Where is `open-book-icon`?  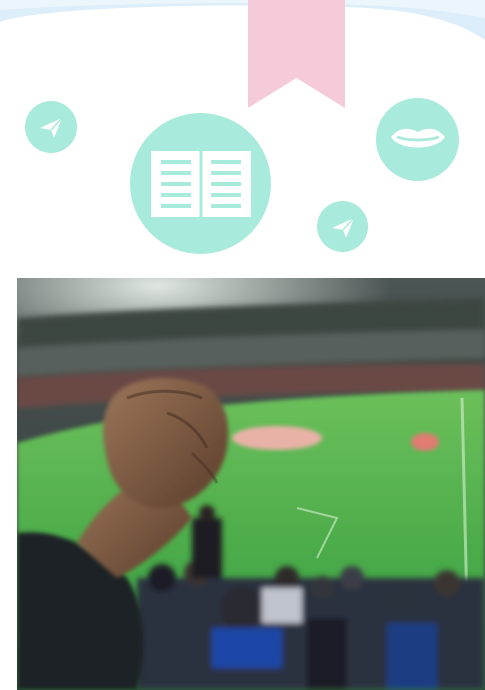 open-book-icon is located at coordinates (200, 183).